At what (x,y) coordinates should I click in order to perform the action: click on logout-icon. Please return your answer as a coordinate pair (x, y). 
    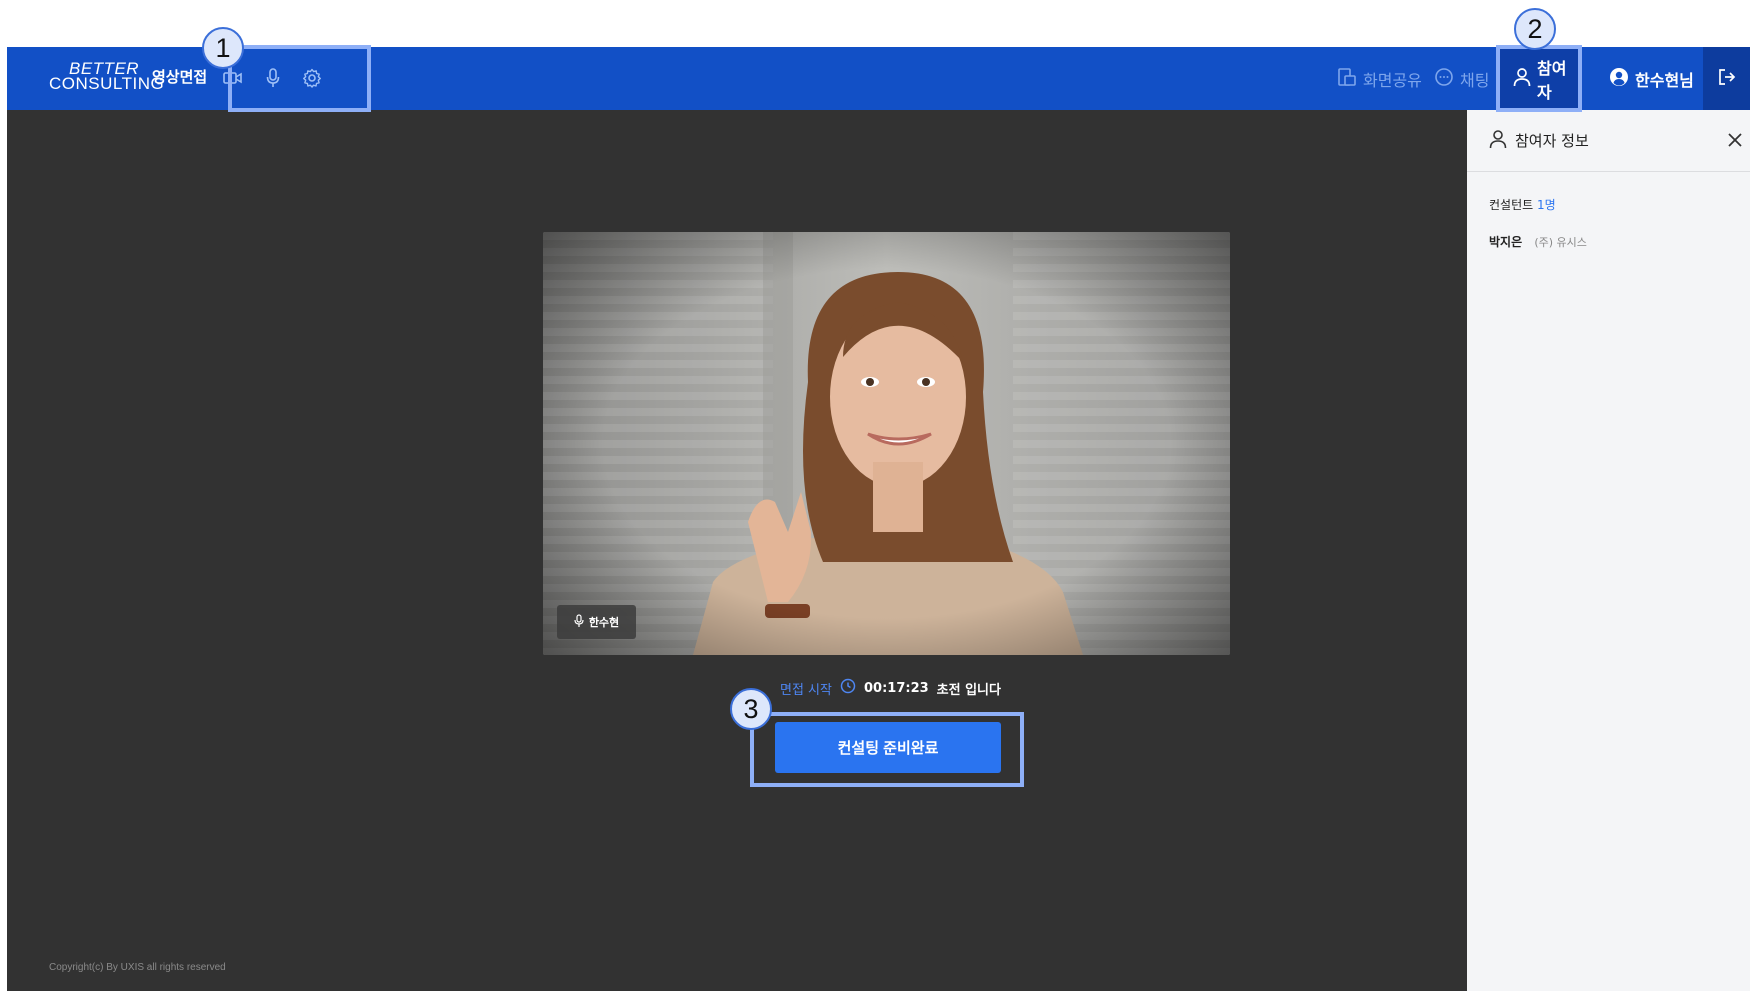
    Looking at the image, I should click on (1727, 79).